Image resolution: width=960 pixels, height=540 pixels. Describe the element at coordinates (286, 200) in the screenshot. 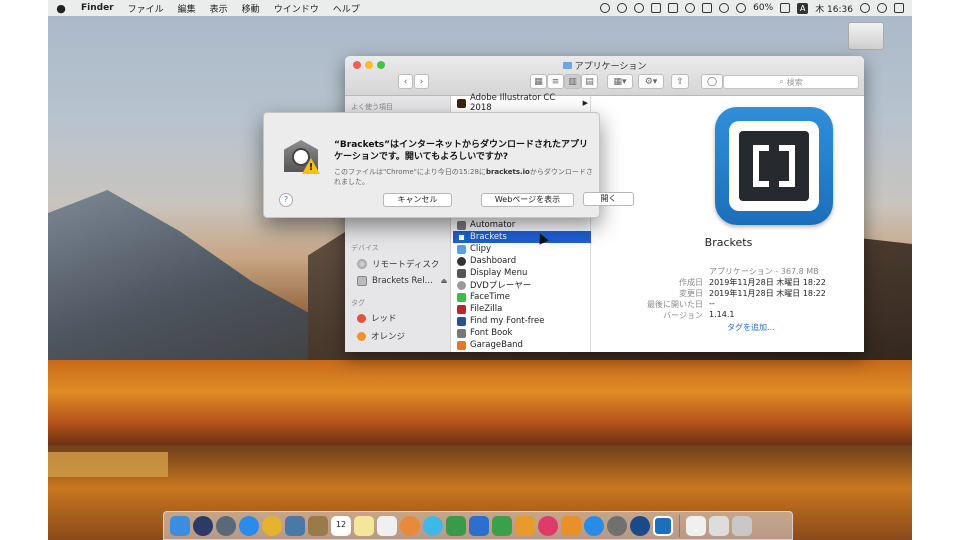

I see `help-button: ?` at that location.